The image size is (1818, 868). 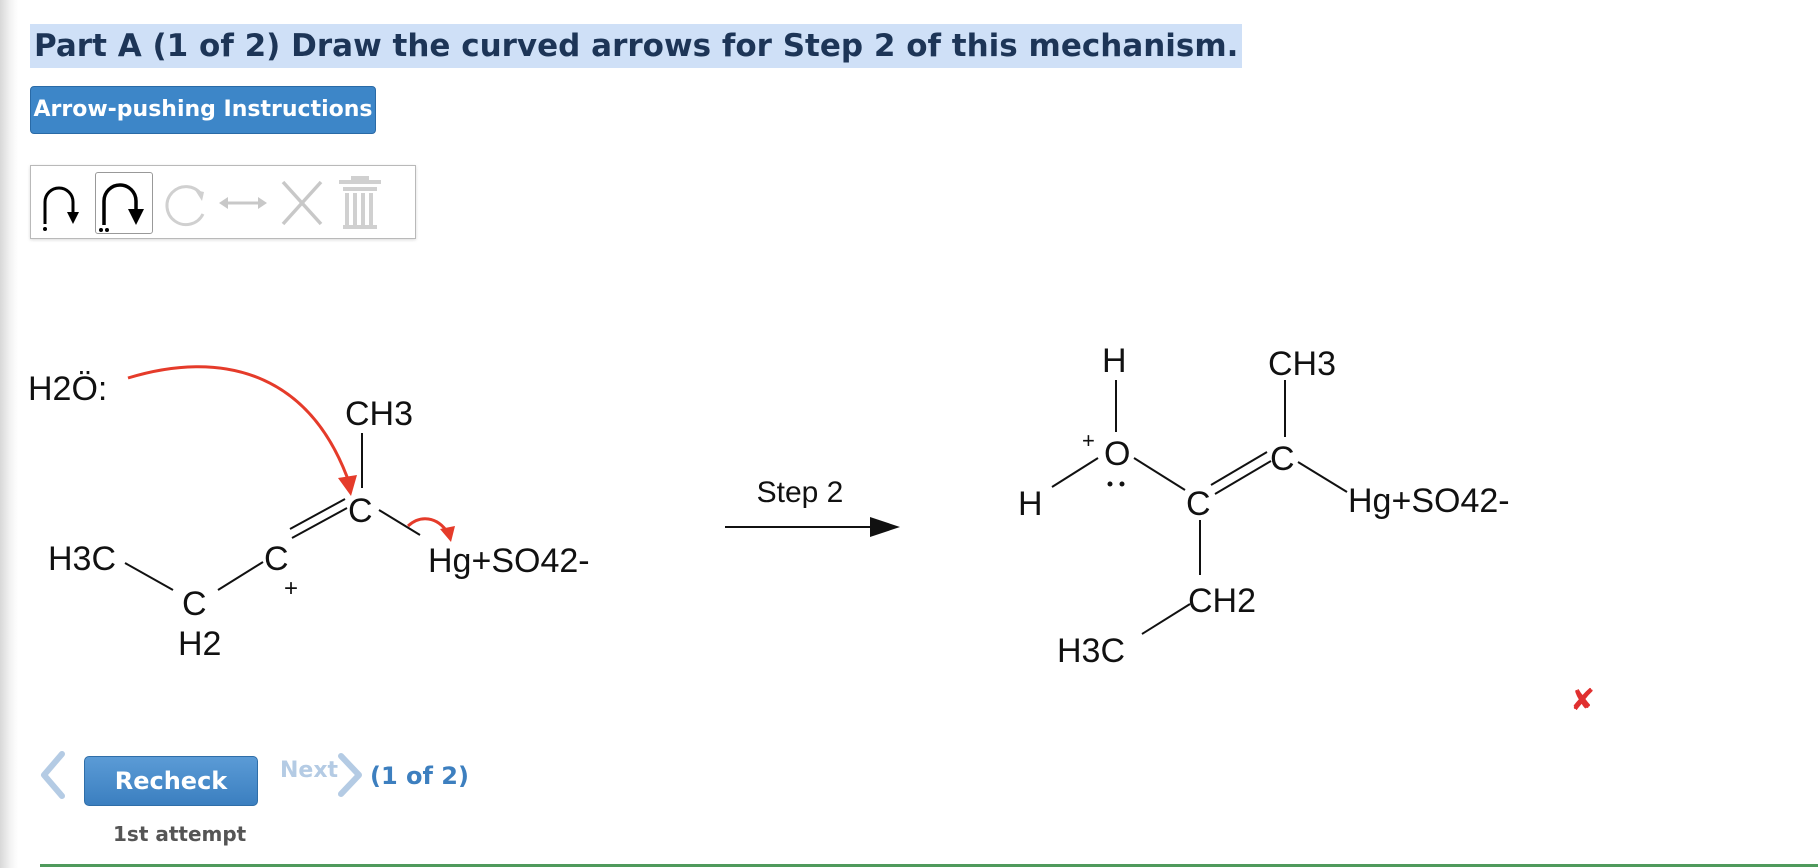 I want to click on product-structure: H + O H C C CH3 Hg+SO42- CH2 H3C, so click(x=1264, y=506).